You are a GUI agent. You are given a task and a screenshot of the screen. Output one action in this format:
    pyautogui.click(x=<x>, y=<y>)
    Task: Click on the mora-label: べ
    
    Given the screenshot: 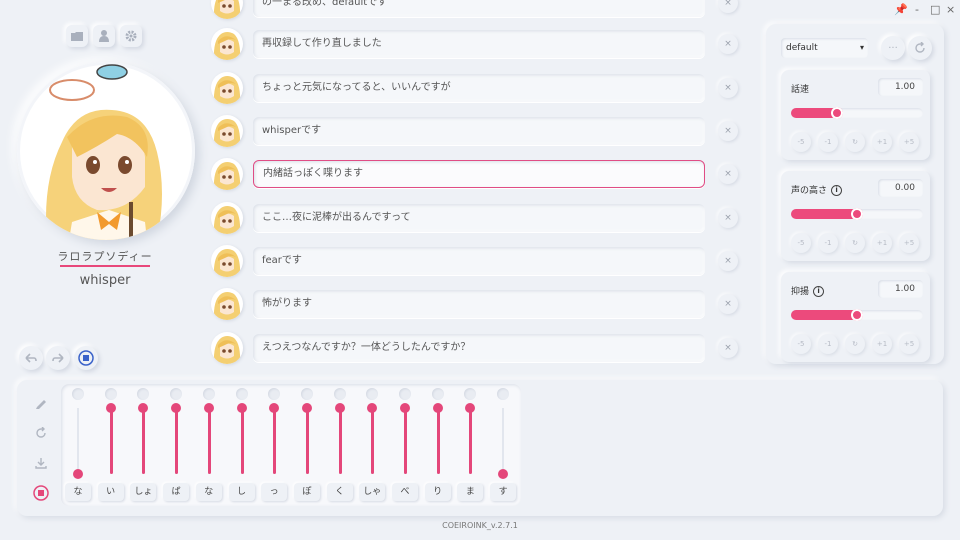 What is the action you would take?
    pyautogui.click(x=405, y=492)
    